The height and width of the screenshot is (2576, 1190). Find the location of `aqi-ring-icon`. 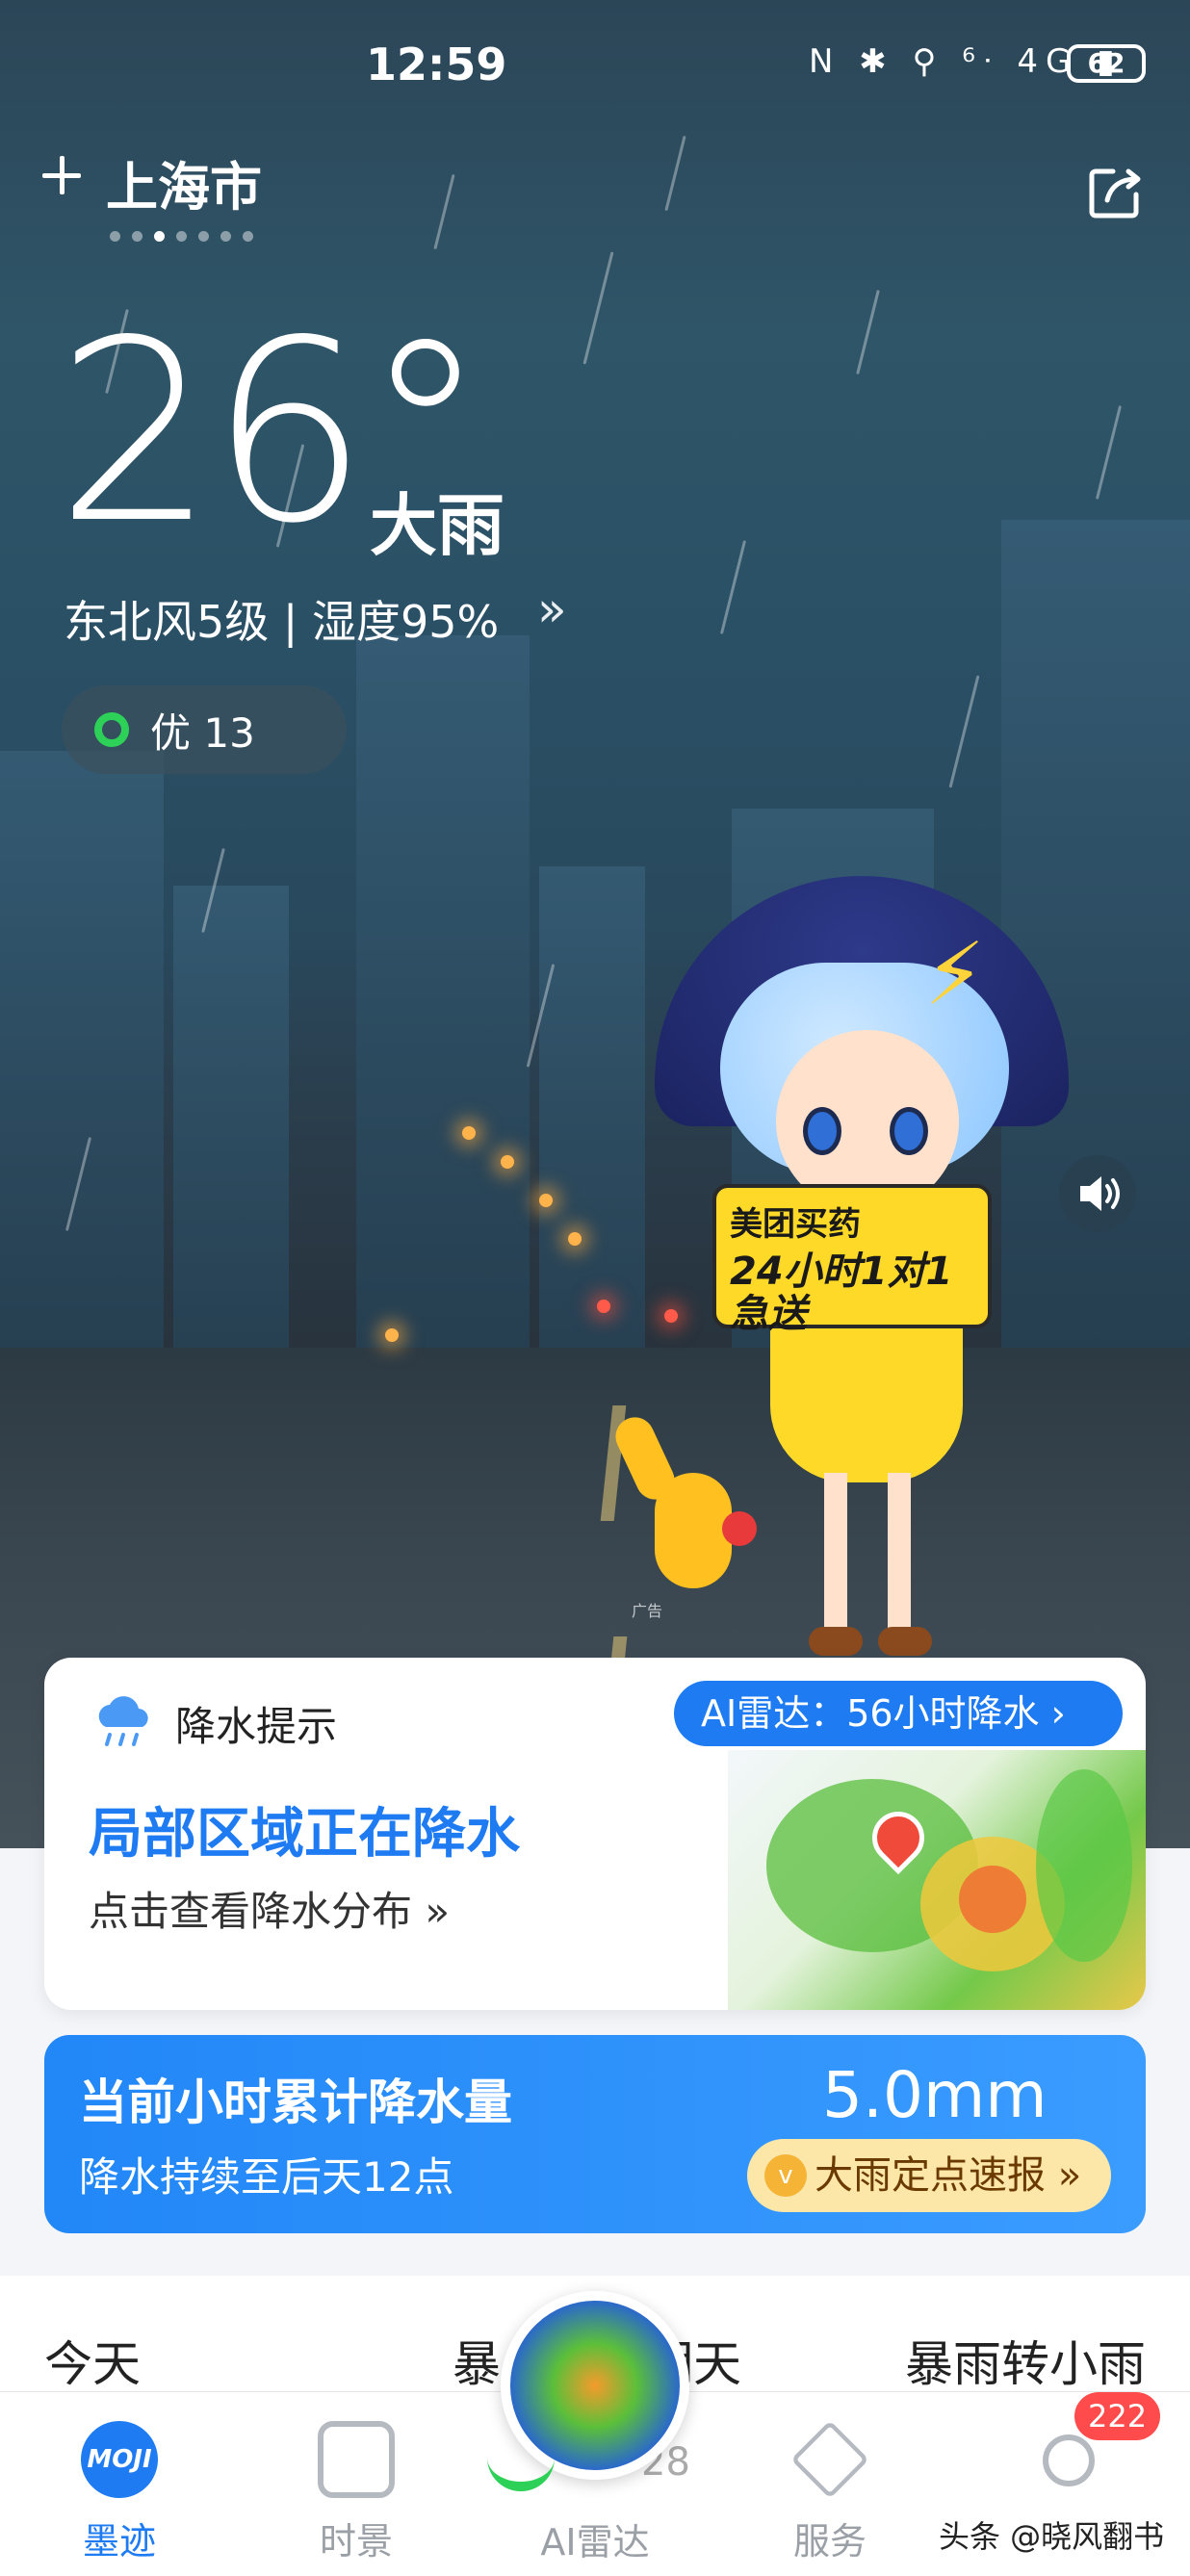

aqi-ring-icon is located at coordinates (112, 730).